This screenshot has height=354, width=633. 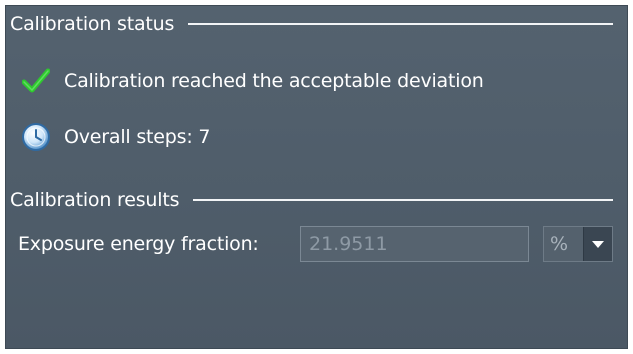 I want to click on checkmark-icon, so click(x=36, y=81).